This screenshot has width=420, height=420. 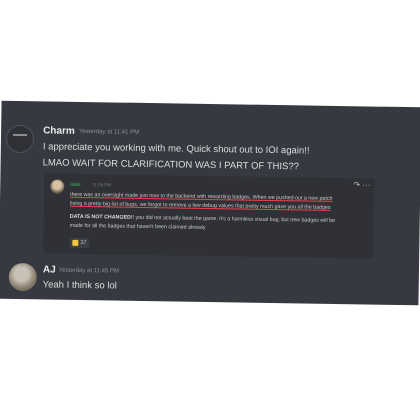 What do you see at coordinates (79, 285) in the screenshot?
I see `message-text: Yeah I think so lol` at bounding box center [79, 285].